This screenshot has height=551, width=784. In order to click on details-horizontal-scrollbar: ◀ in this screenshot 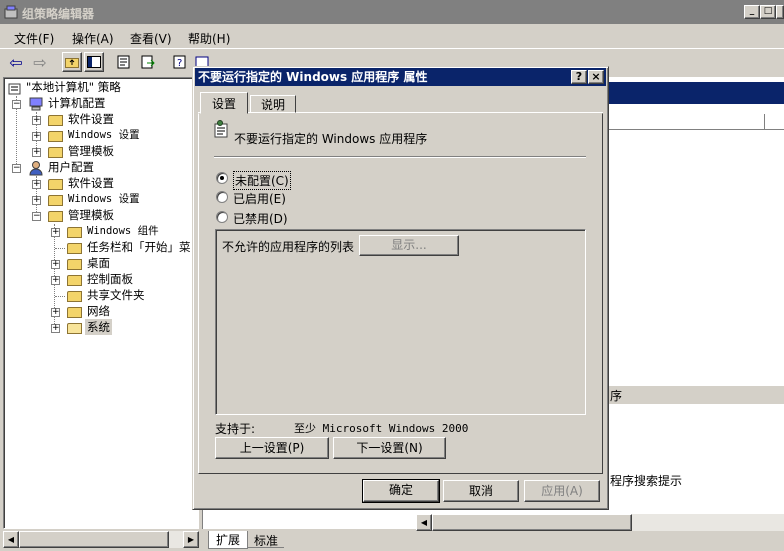, I will do `click(600, 522)`.